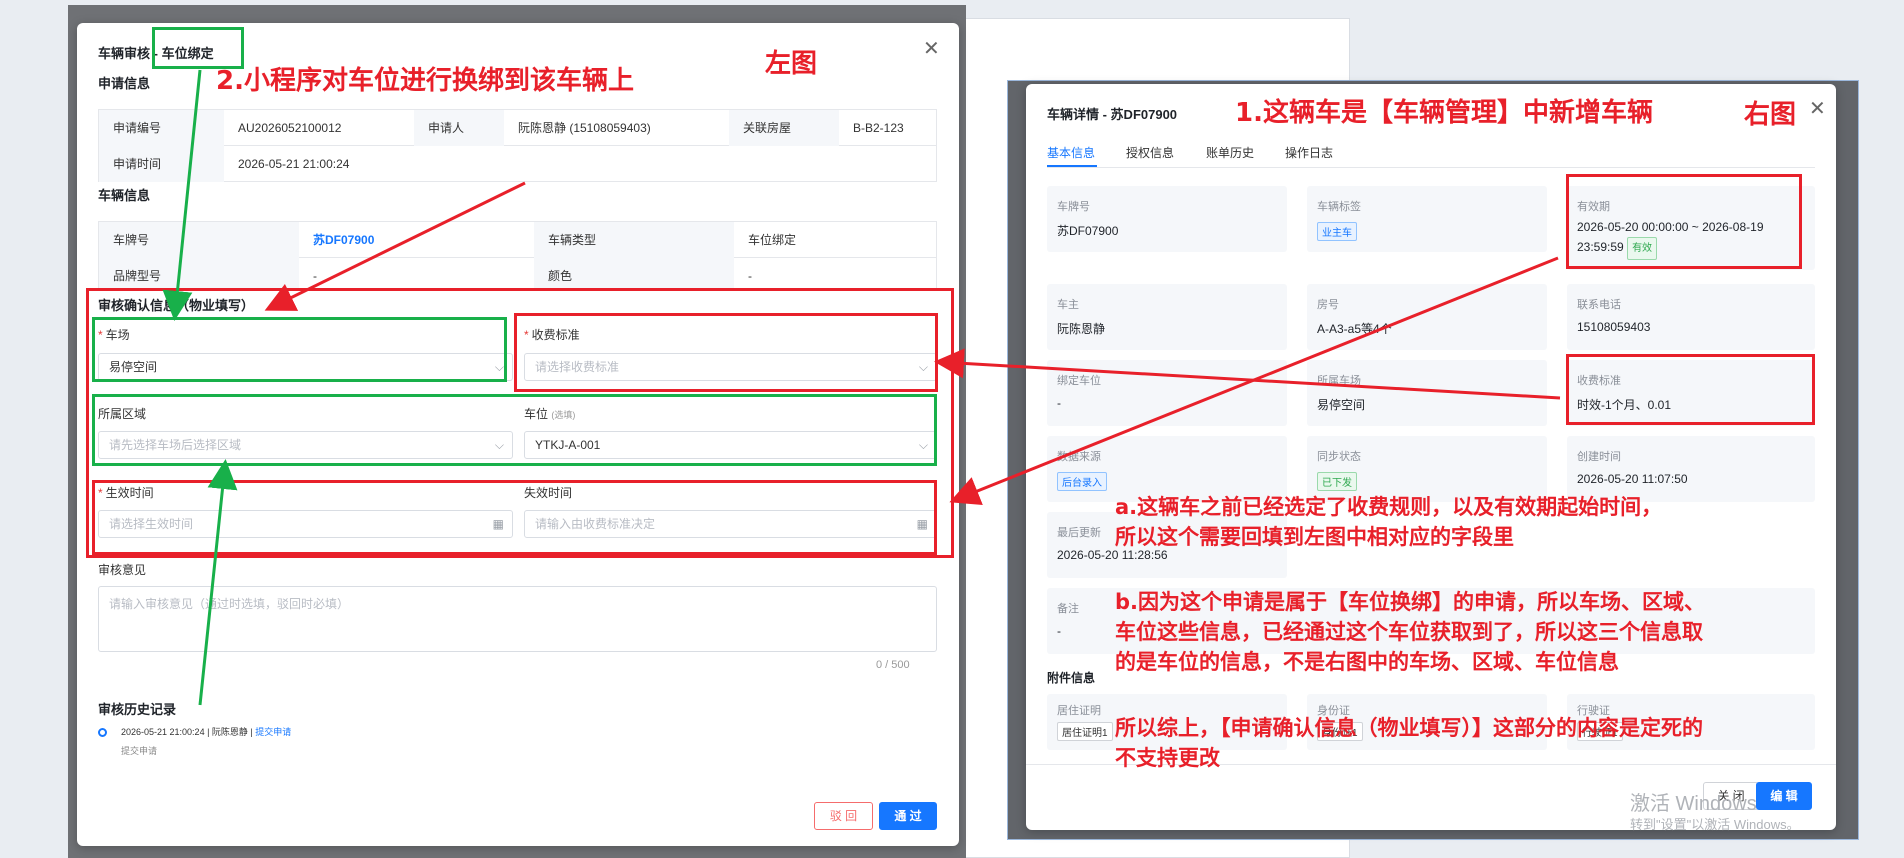  What do you see at coordinates (1770, 115) in the screenshot?
I see `annotation-right-tag: 右图` at bounding box center [1770, 115].